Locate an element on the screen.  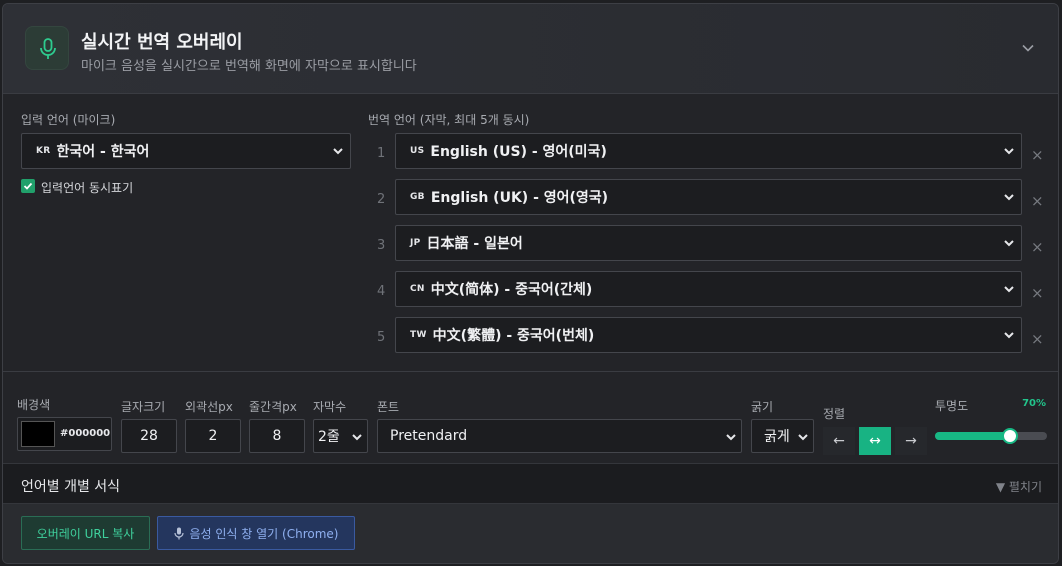
outline-label: 외곽선px is located at coordinates (209, 407).